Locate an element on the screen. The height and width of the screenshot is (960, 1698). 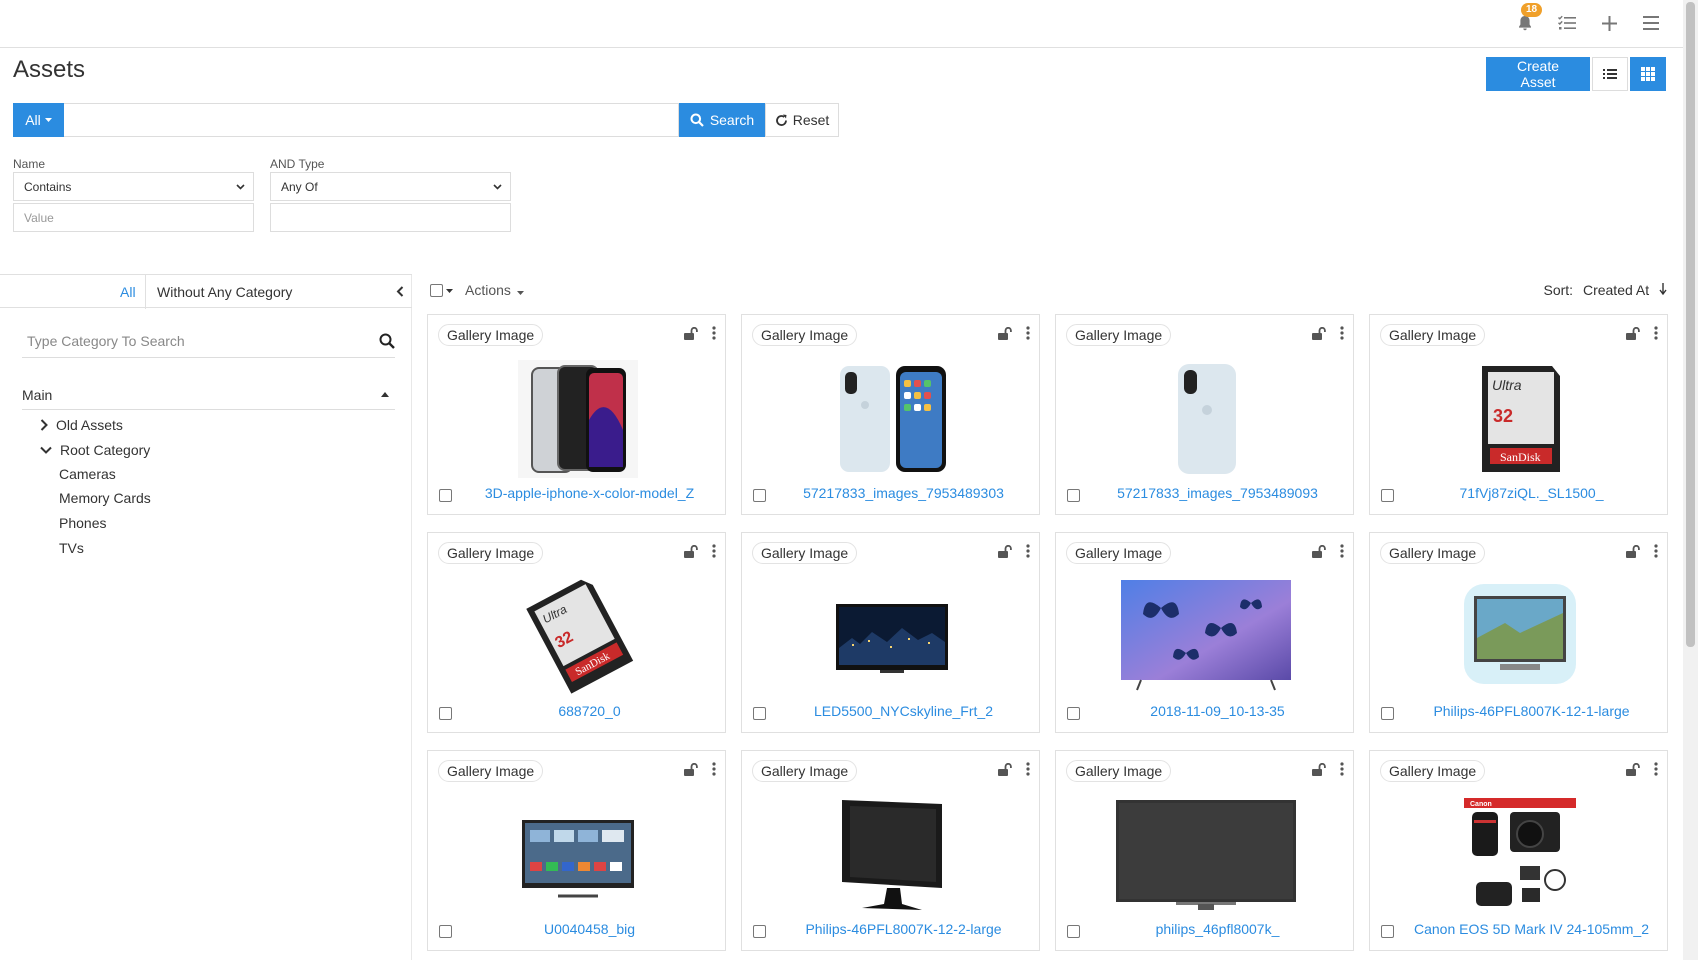
tasks-button is located at coordinates (1567, 23).